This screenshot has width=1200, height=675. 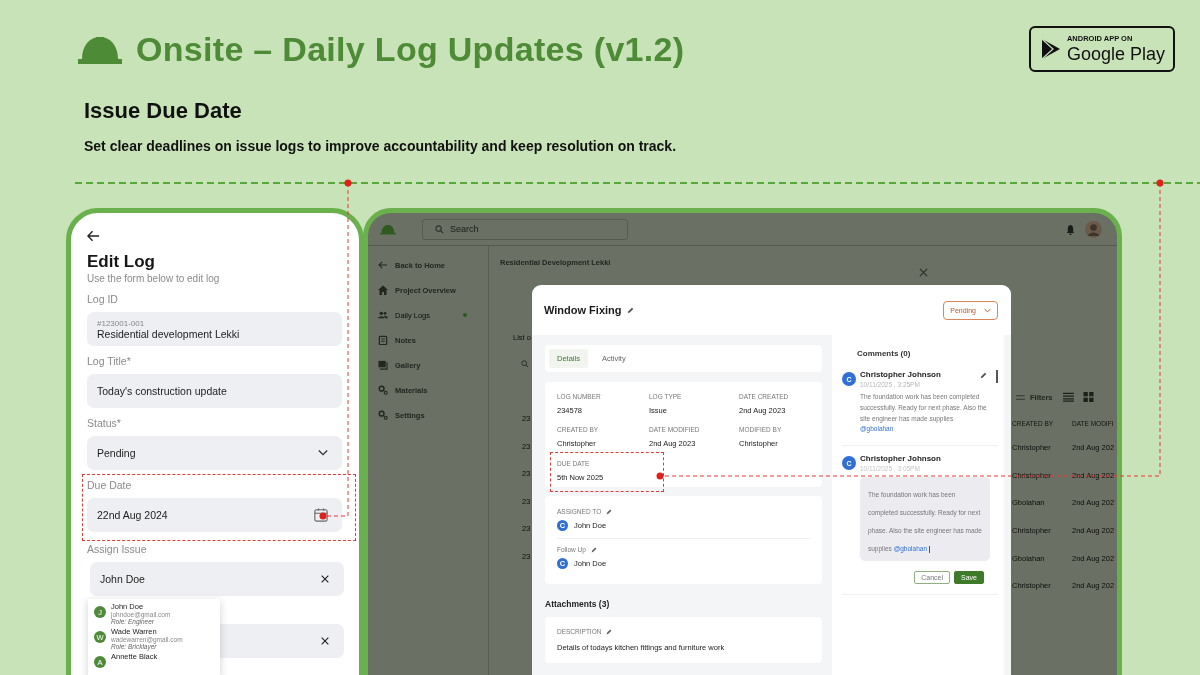 I want to click on field-label: Log ID, so click(x=103, y=299).